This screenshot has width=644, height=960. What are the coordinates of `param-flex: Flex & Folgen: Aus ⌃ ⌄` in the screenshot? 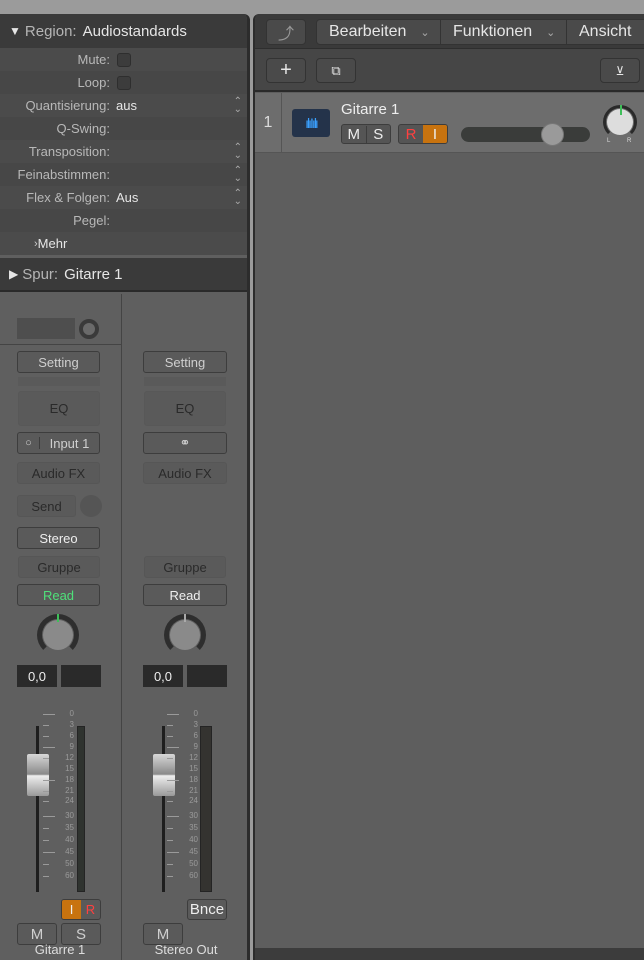 It's located at (123, 197).